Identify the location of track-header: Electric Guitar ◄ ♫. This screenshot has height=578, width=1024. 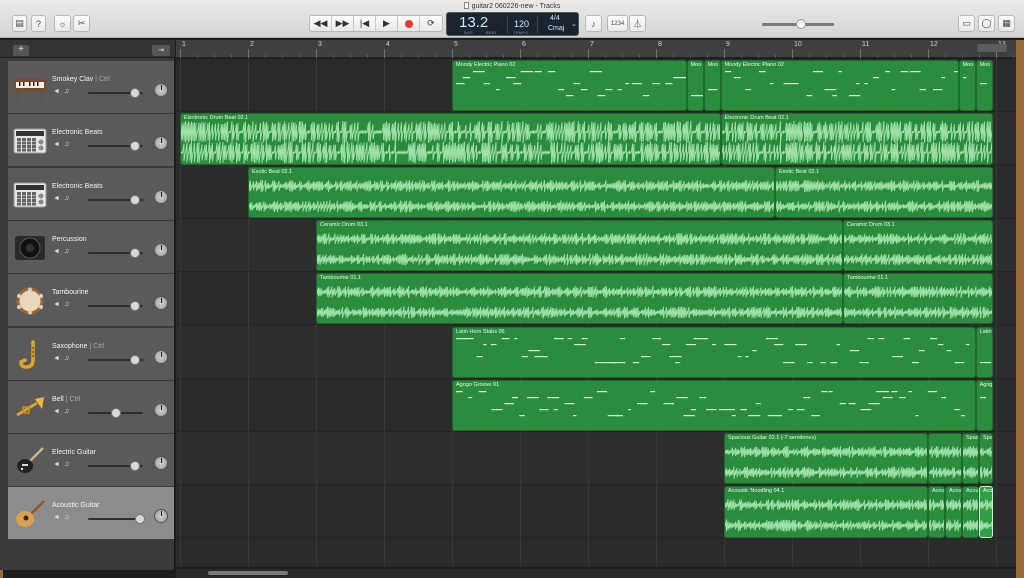
(91, 461).